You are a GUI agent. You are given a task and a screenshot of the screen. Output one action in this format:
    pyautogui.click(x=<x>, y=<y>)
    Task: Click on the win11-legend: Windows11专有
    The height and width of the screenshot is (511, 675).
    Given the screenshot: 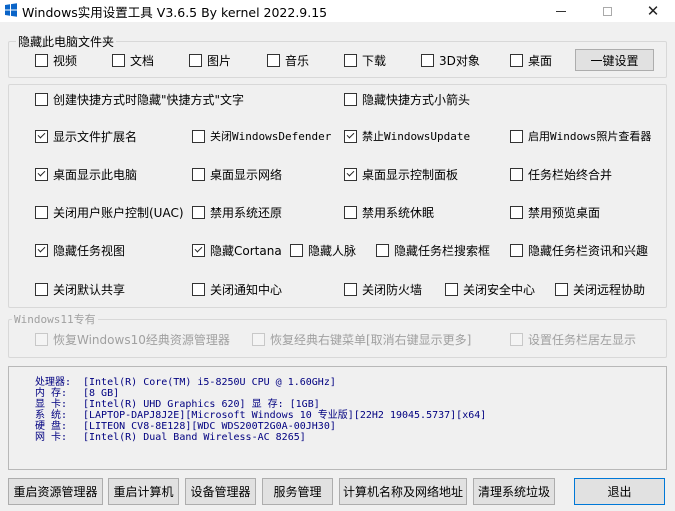 What is the action you would take?
    pyautogui.click(x=55, y=319)
    